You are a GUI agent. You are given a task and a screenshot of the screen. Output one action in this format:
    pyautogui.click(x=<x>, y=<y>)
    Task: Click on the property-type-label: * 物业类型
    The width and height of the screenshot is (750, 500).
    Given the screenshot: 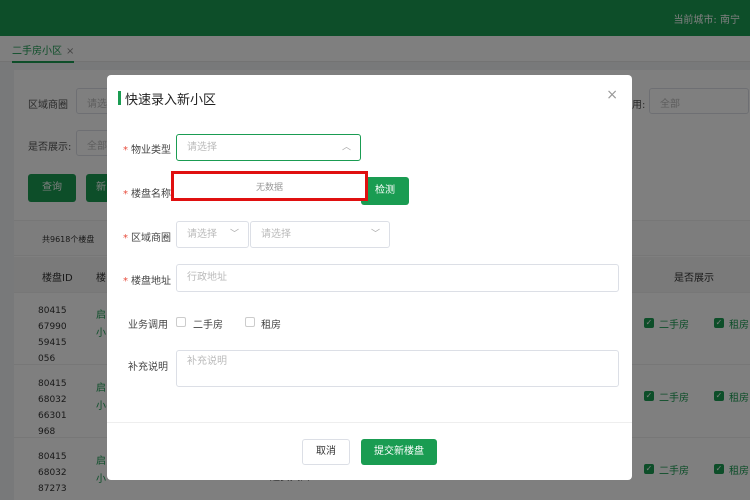 What is the action you would take?
    pyautogui.click(x=147, y=150)
    